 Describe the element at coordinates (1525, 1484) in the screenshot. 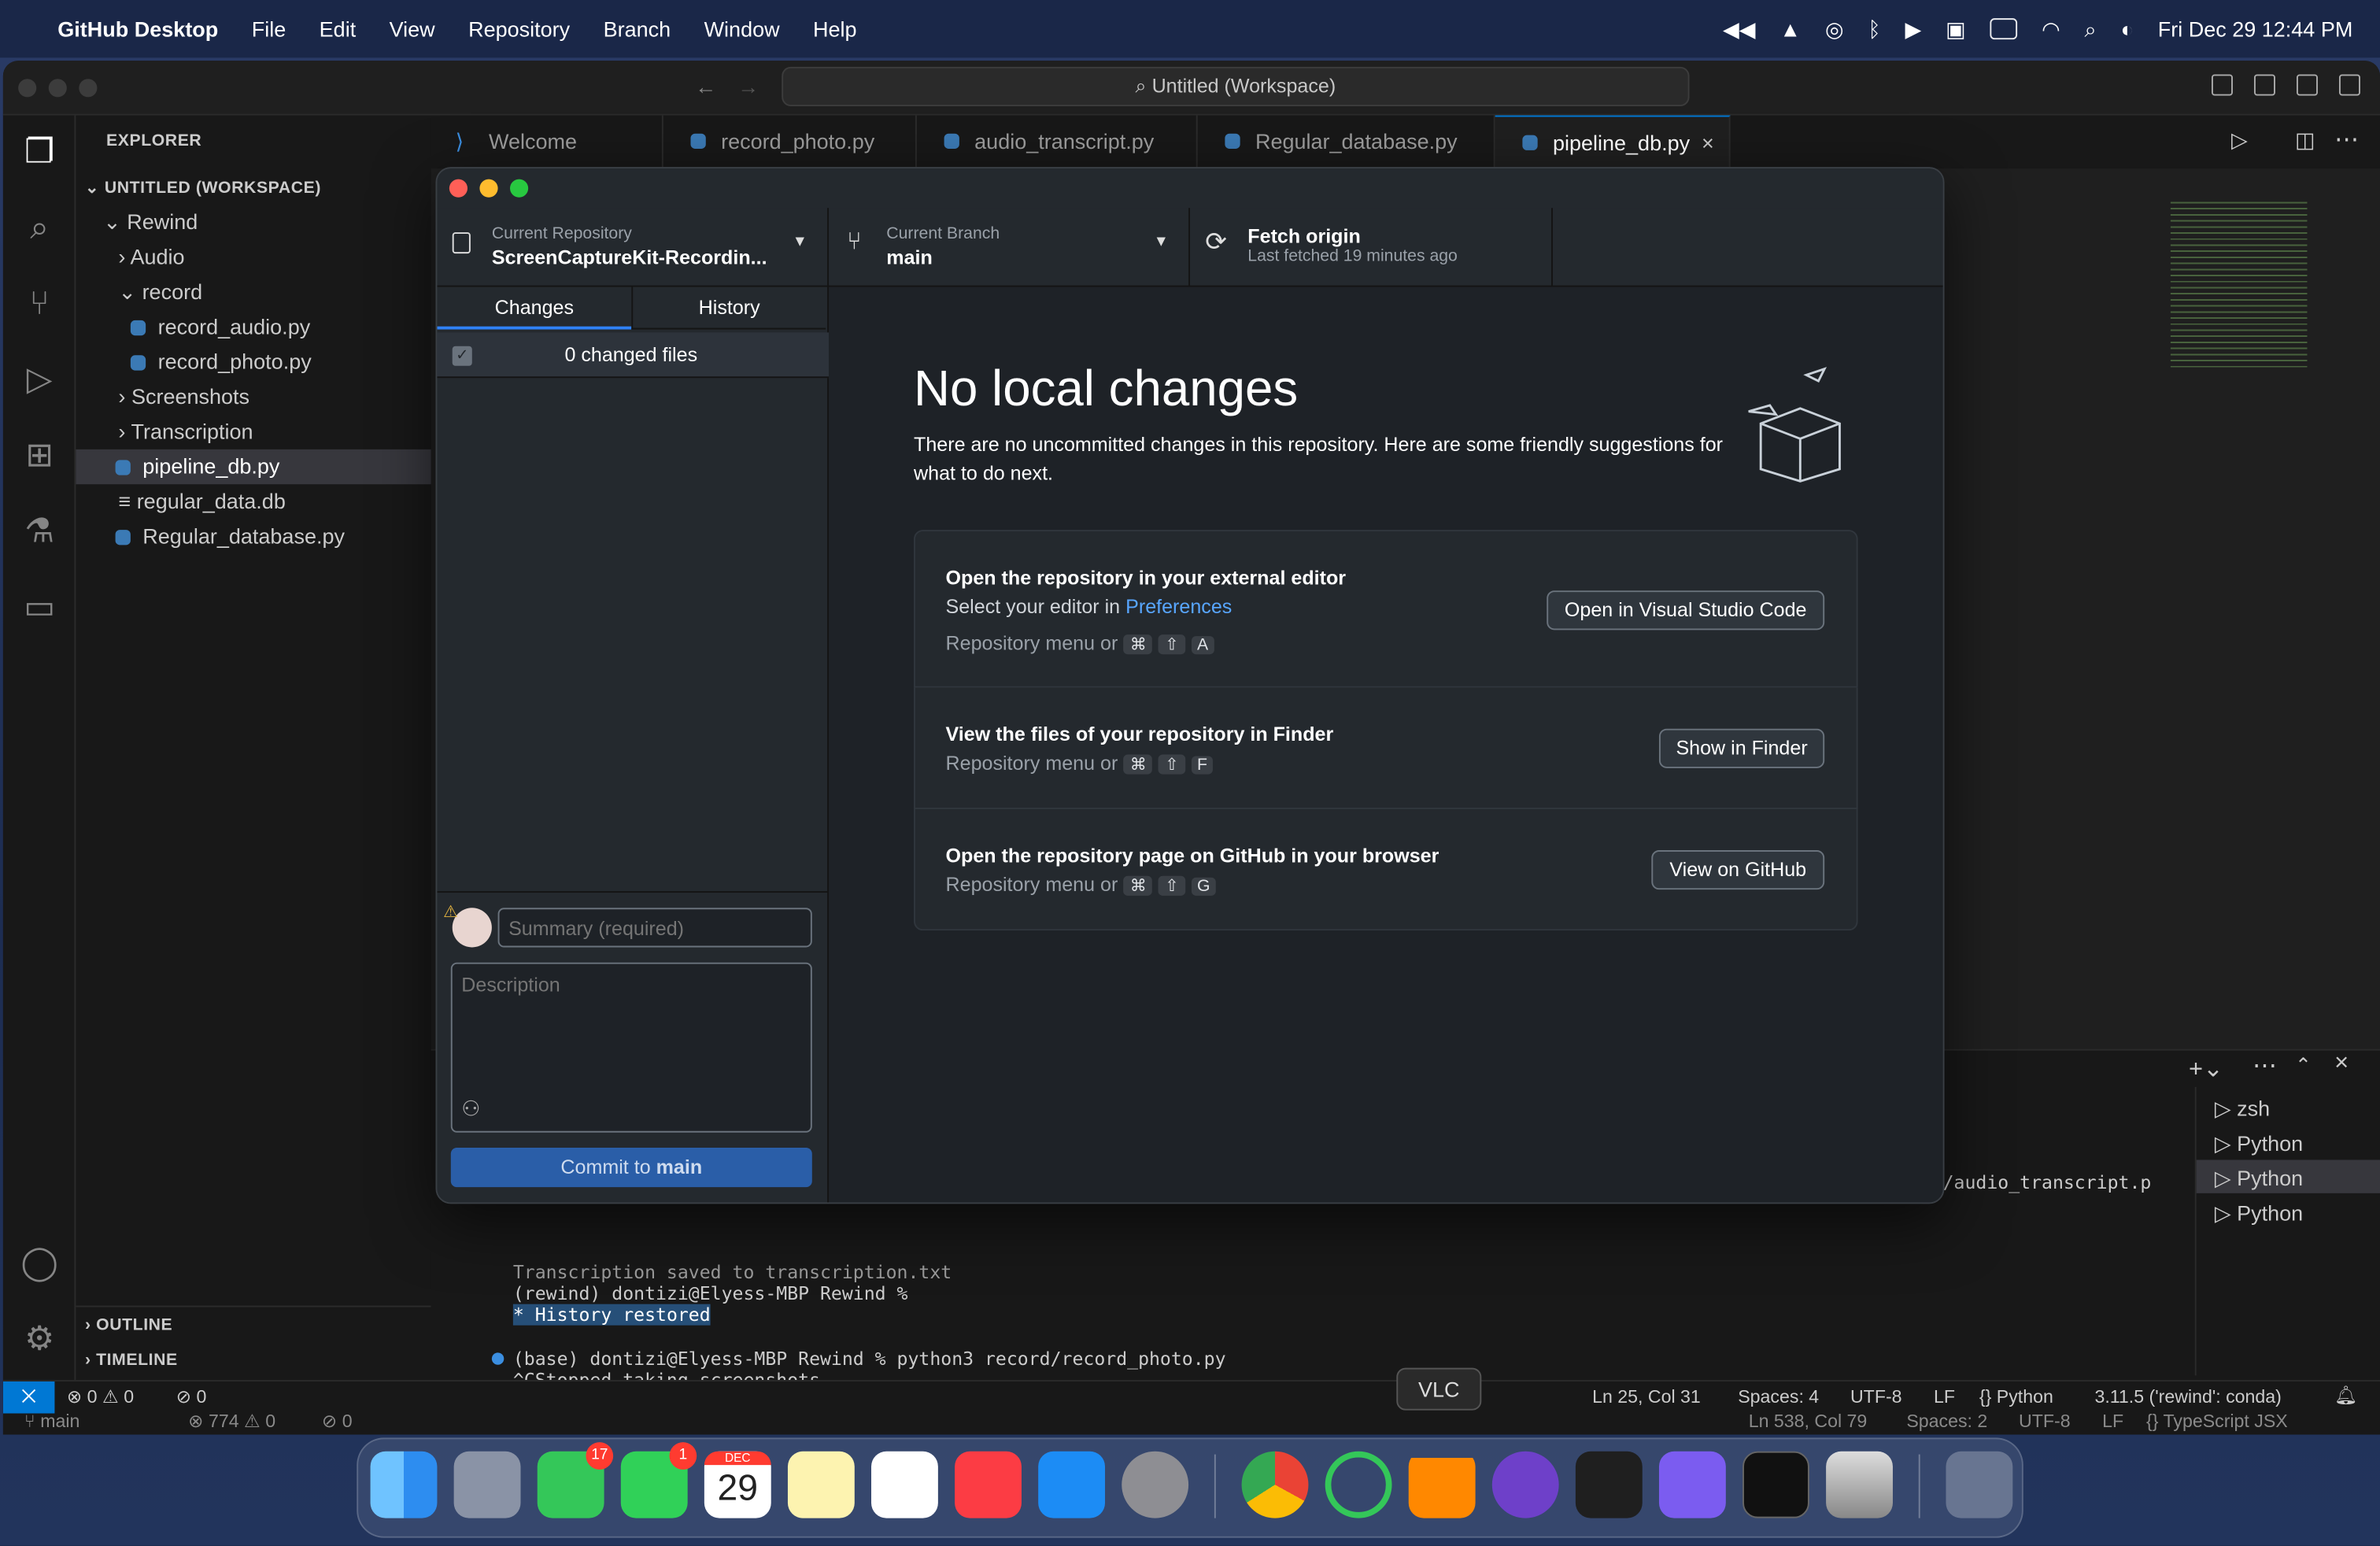

I see `github-desktop-icon` at that location.